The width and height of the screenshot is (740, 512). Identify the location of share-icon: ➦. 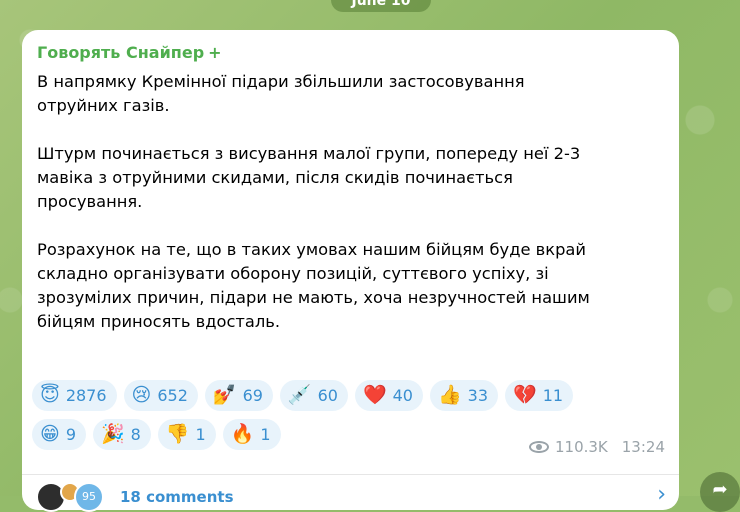
(720, 489).